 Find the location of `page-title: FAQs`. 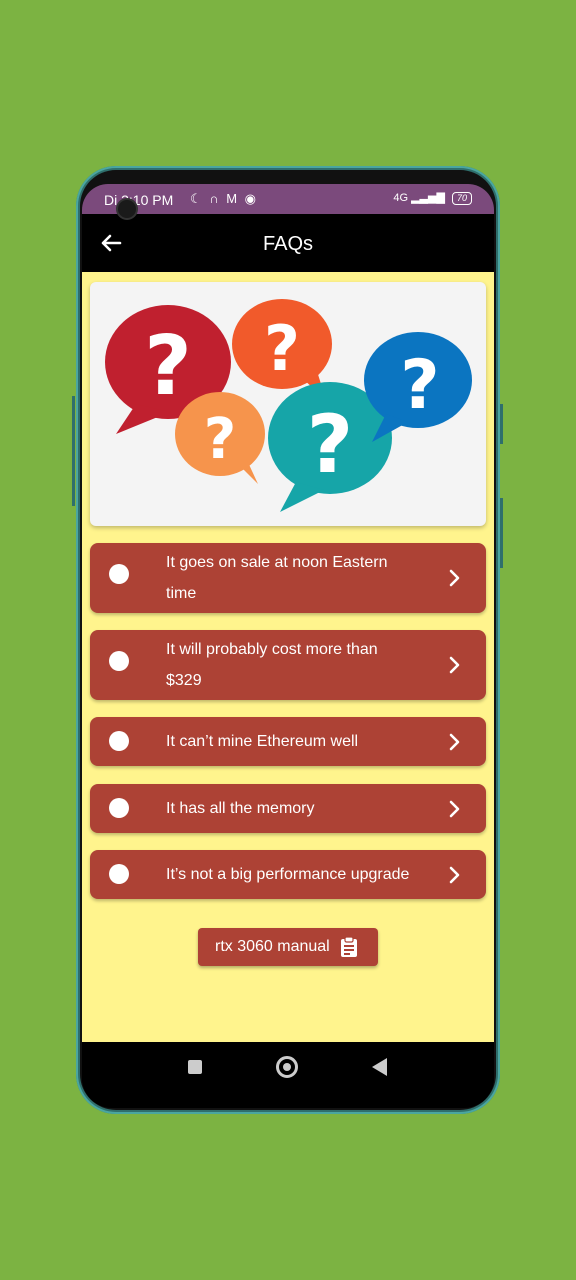

page-title: FAQs is located at coordinates (287, 244).